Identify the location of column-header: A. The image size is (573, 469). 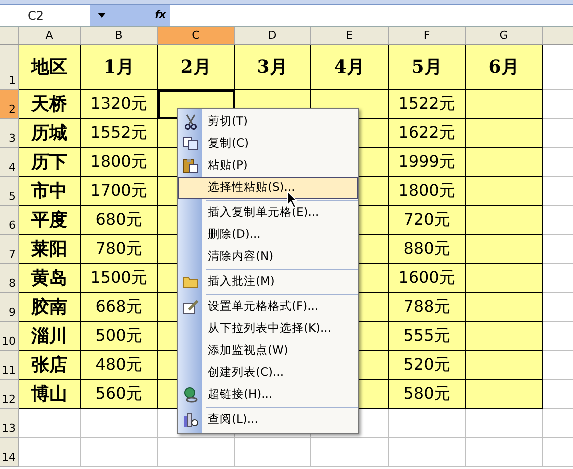
(50, 35).